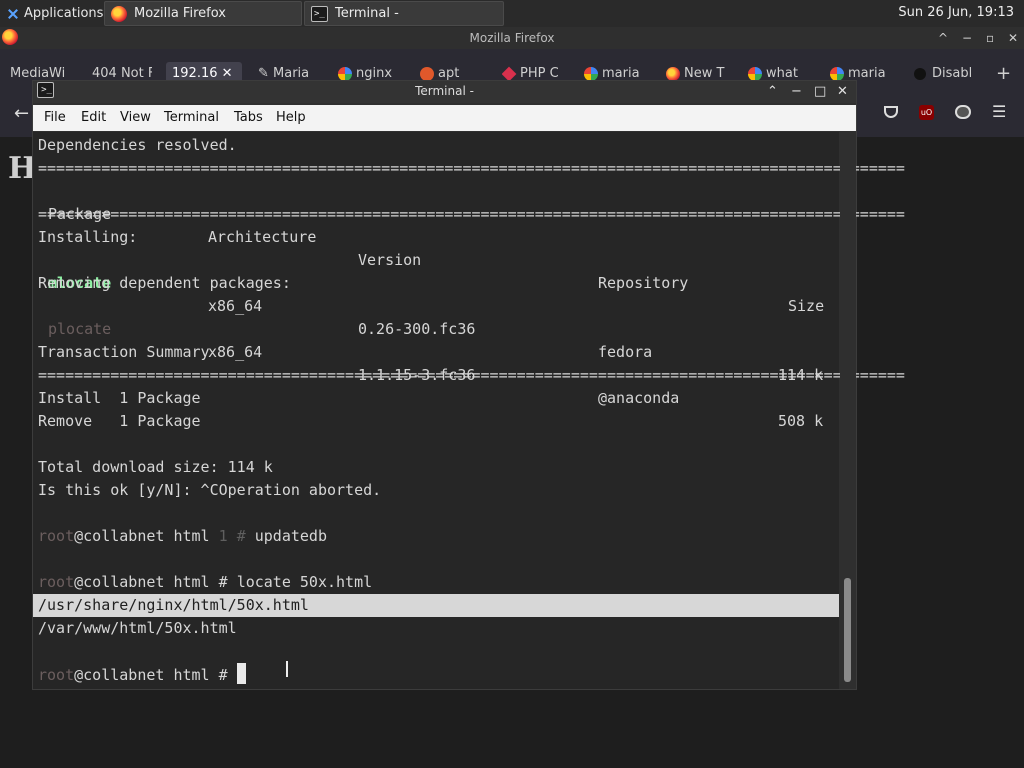 The height and width of the screenshot is (768, 1024). I want to click on output-line: Removing dependent packages:, so click(164, 283).